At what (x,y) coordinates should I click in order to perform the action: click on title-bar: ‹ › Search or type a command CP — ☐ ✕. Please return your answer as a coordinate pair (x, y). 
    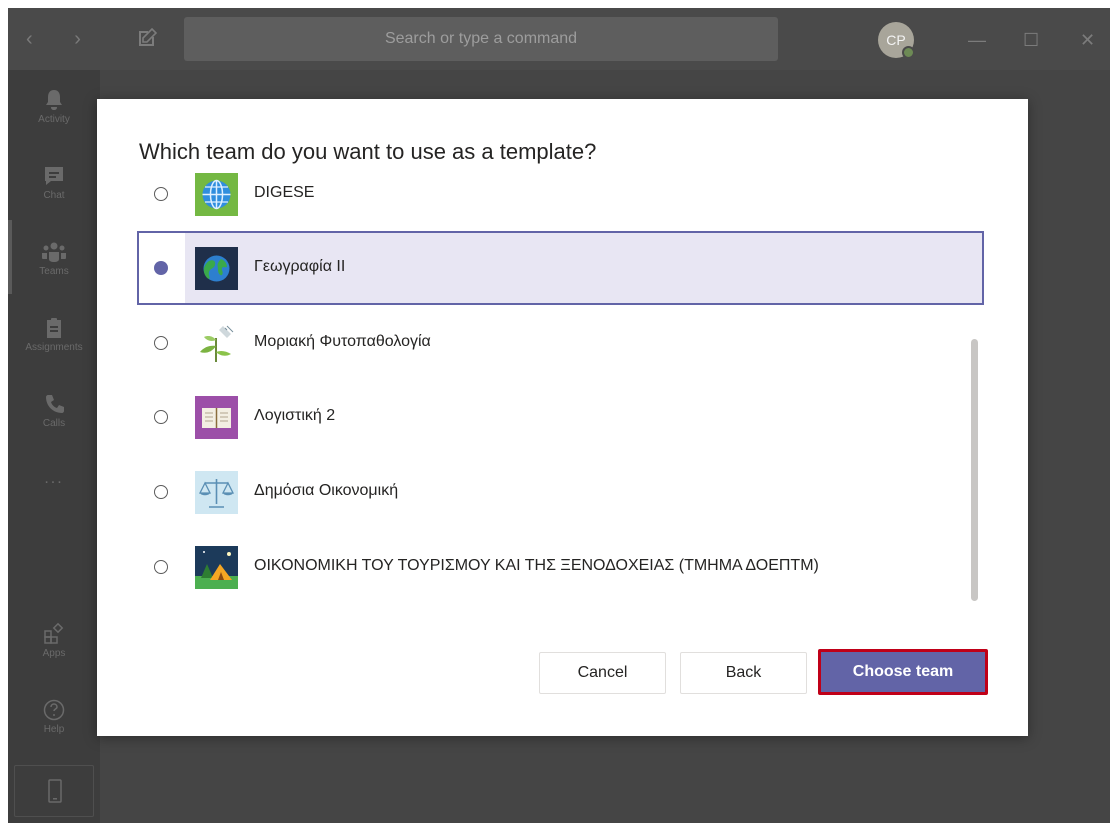
    Looking at the image, I should click on (559, 39).